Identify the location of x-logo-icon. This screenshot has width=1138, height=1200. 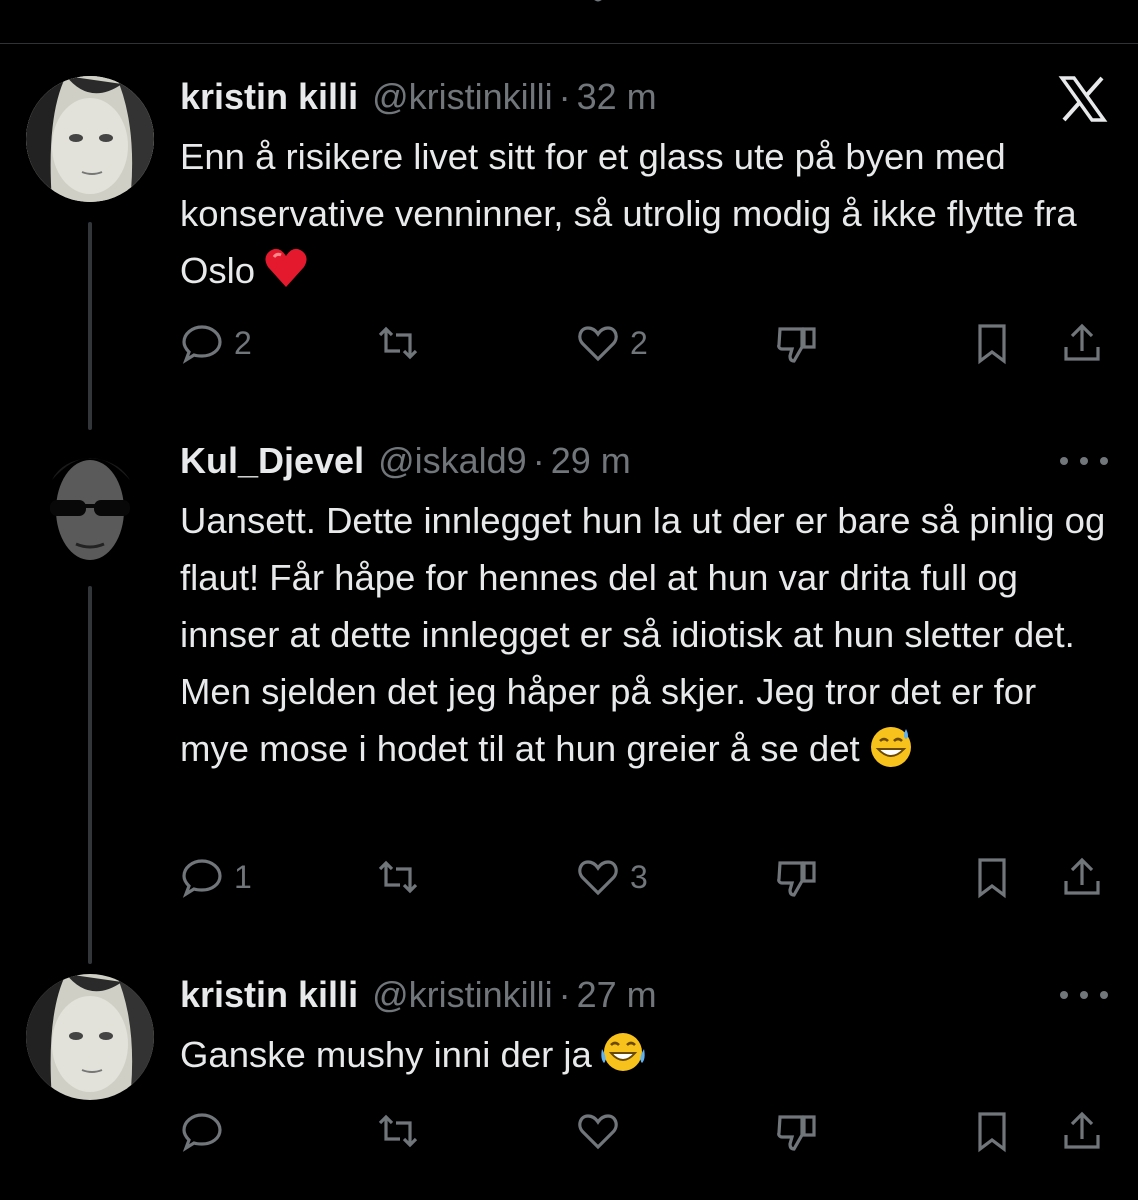
(1083, 99).